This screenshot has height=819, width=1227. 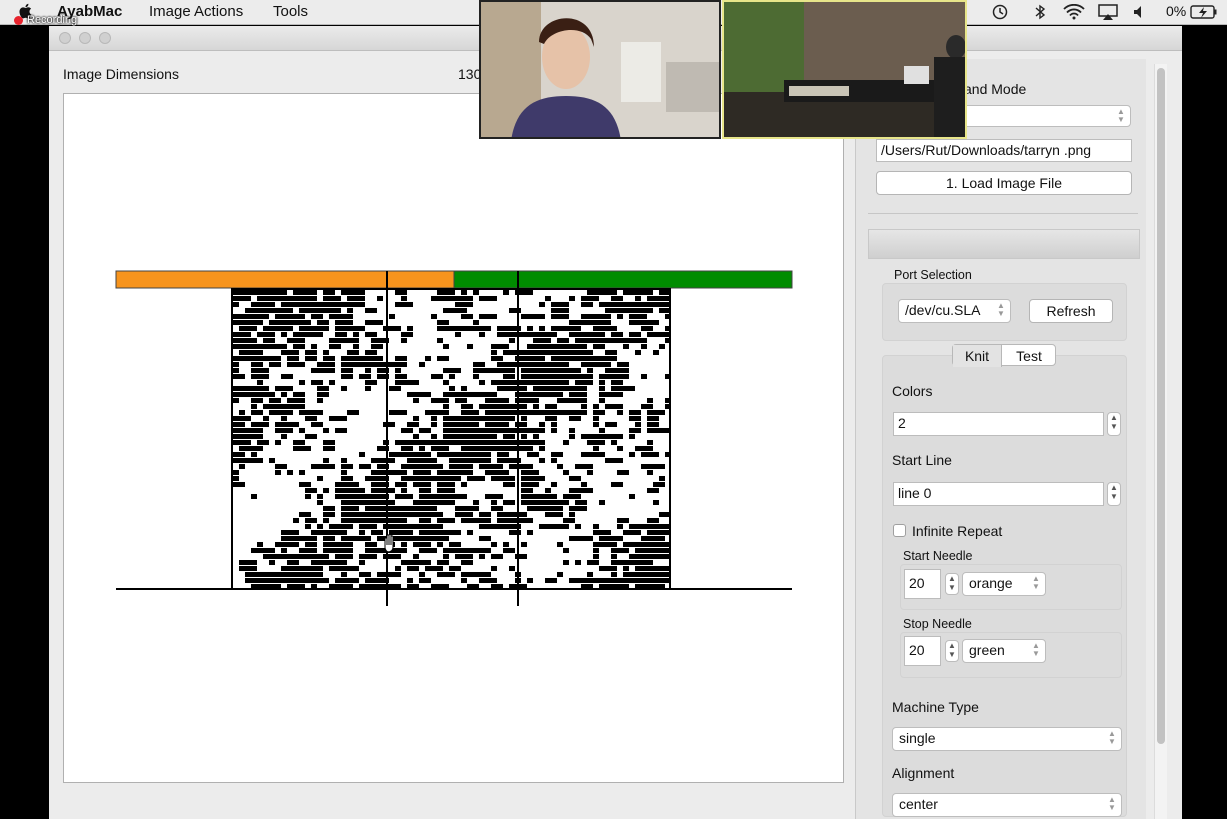 What do you see at coordinates (65, 38) in the screenshot?
I see `close-window-button` at bounding box center [65, 38].